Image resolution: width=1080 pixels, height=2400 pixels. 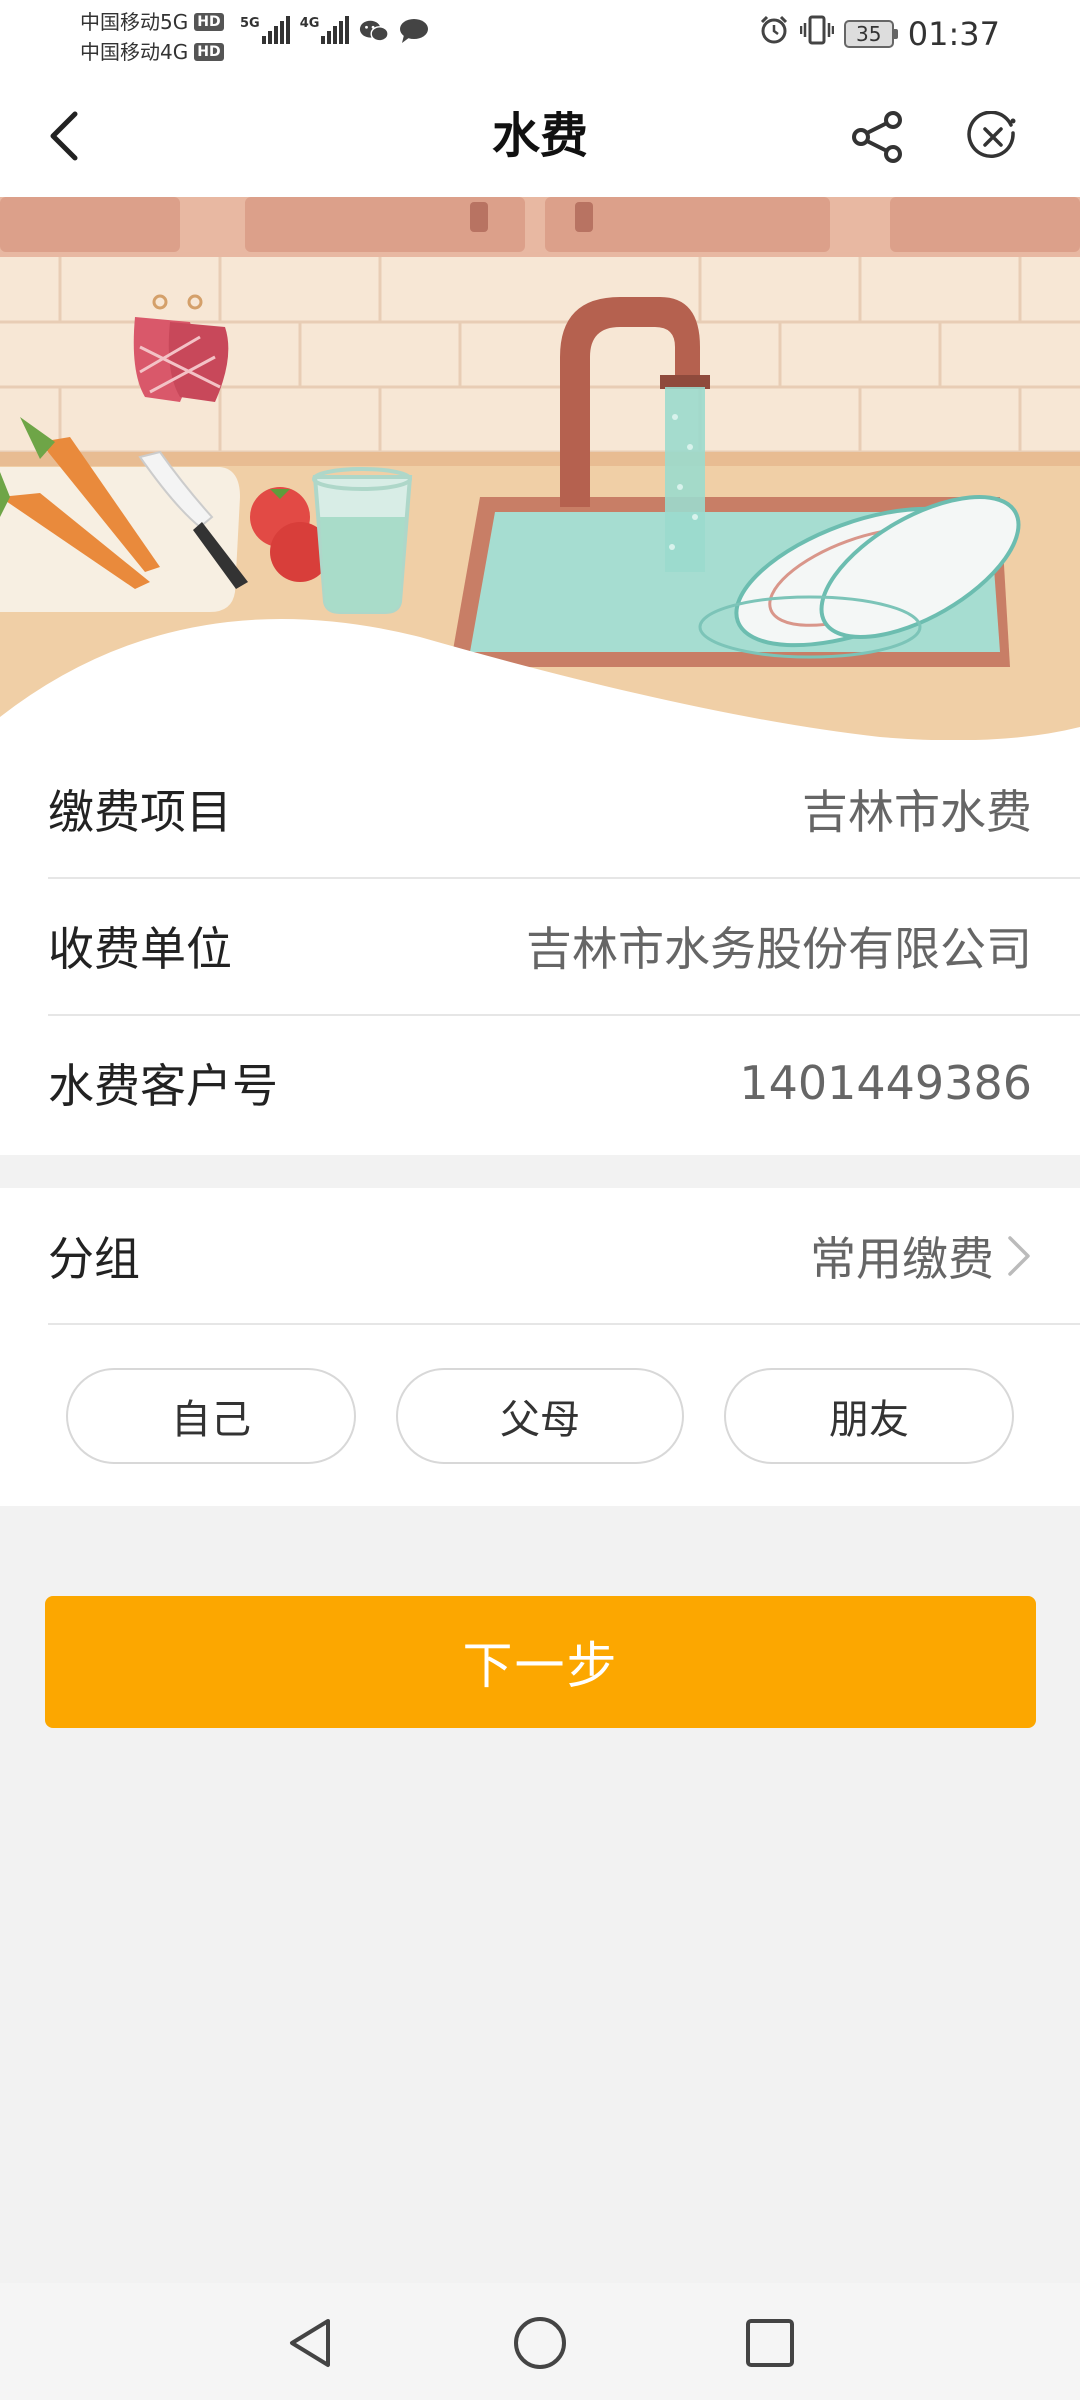 I want to click on carrier-info: 中国移动5G HD 中国移动4G HD, so click(x=152, y=37).